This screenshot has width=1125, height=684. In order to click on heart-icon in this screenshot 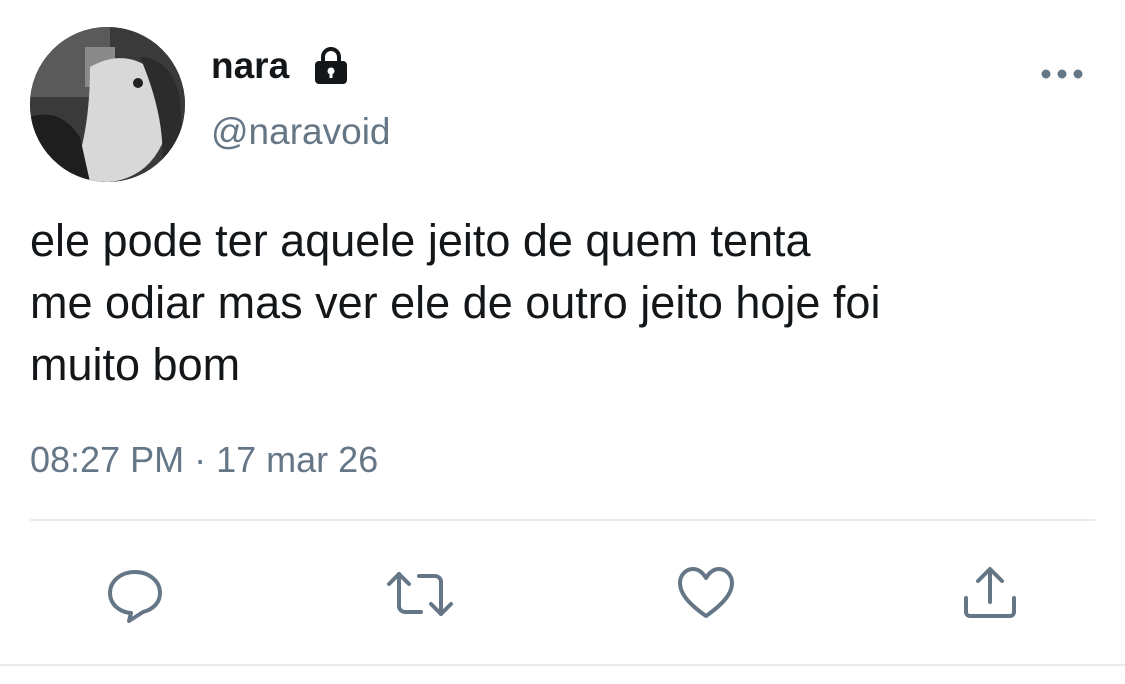, I will do `click(706, 592)`.